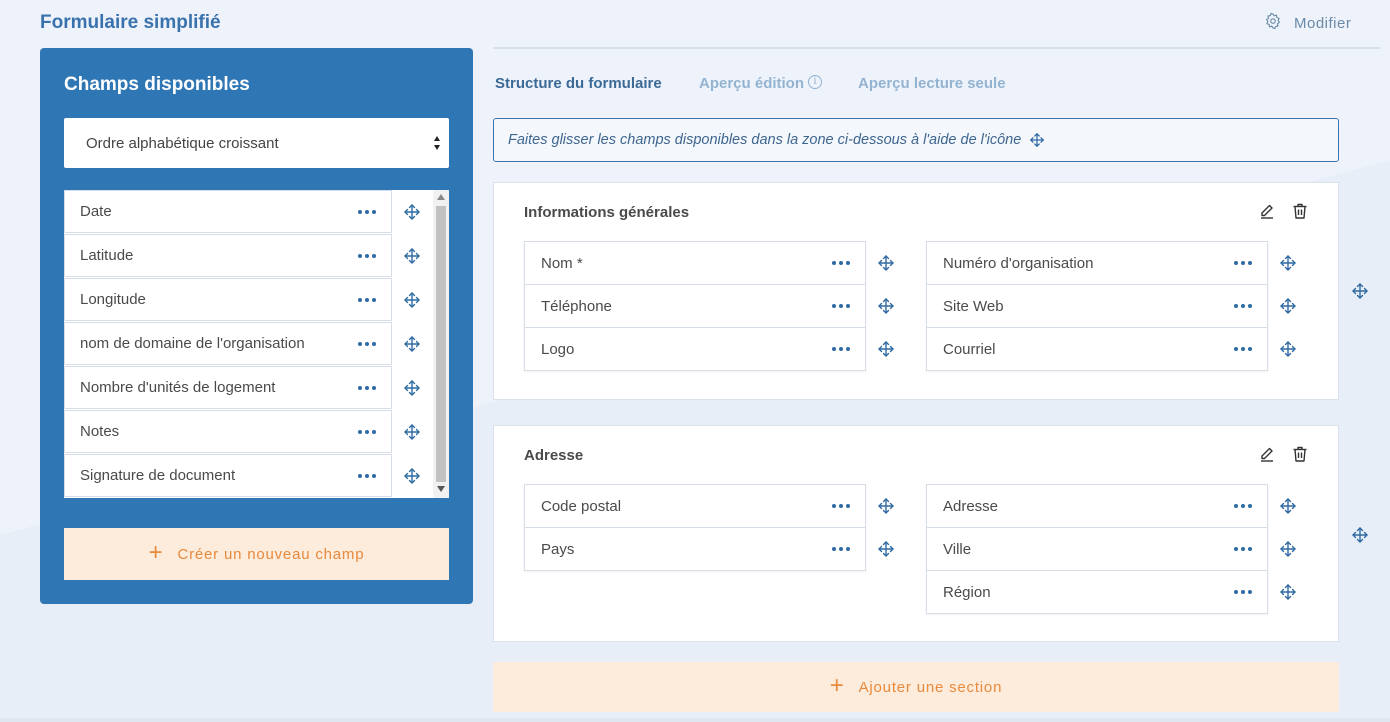 This screenshot has width=1390, height=722. Describe the element at coordinates (178, 387) in the screenshot. I see `field-label: Nombre d'unités de logement` at that location.